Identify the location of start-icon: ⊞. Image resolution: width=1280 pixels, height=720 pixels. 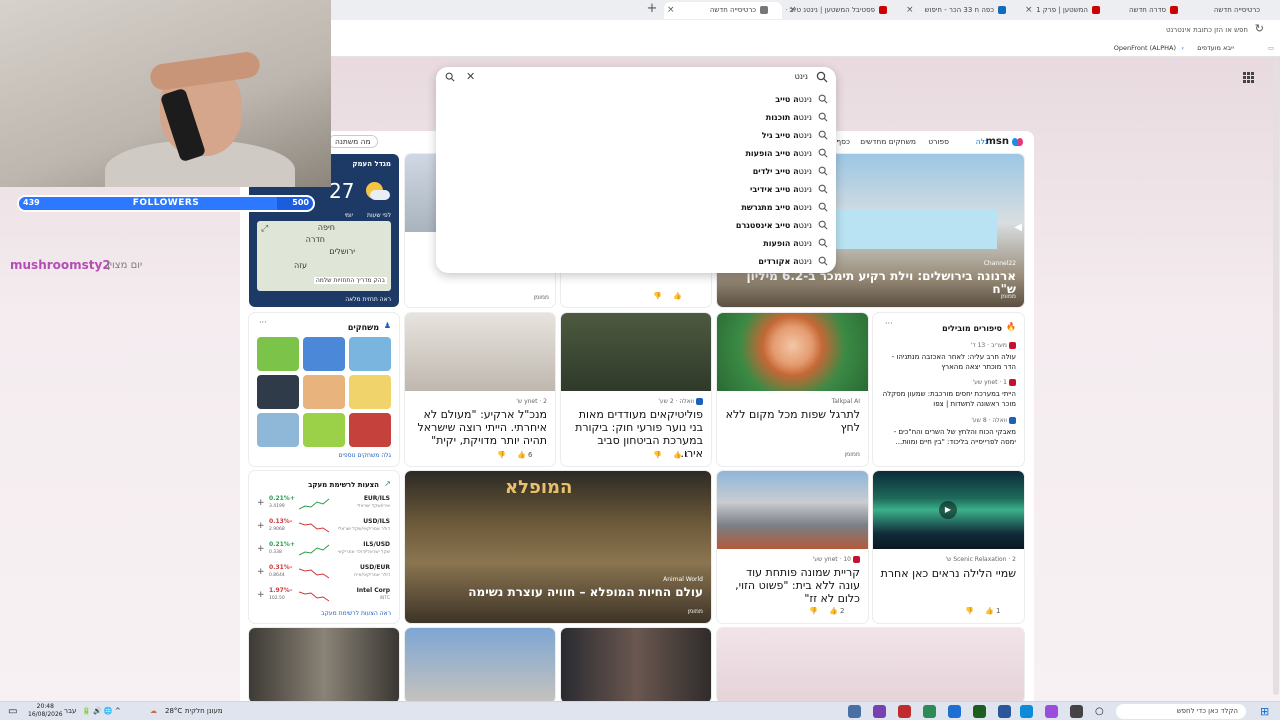
(1264, 711).